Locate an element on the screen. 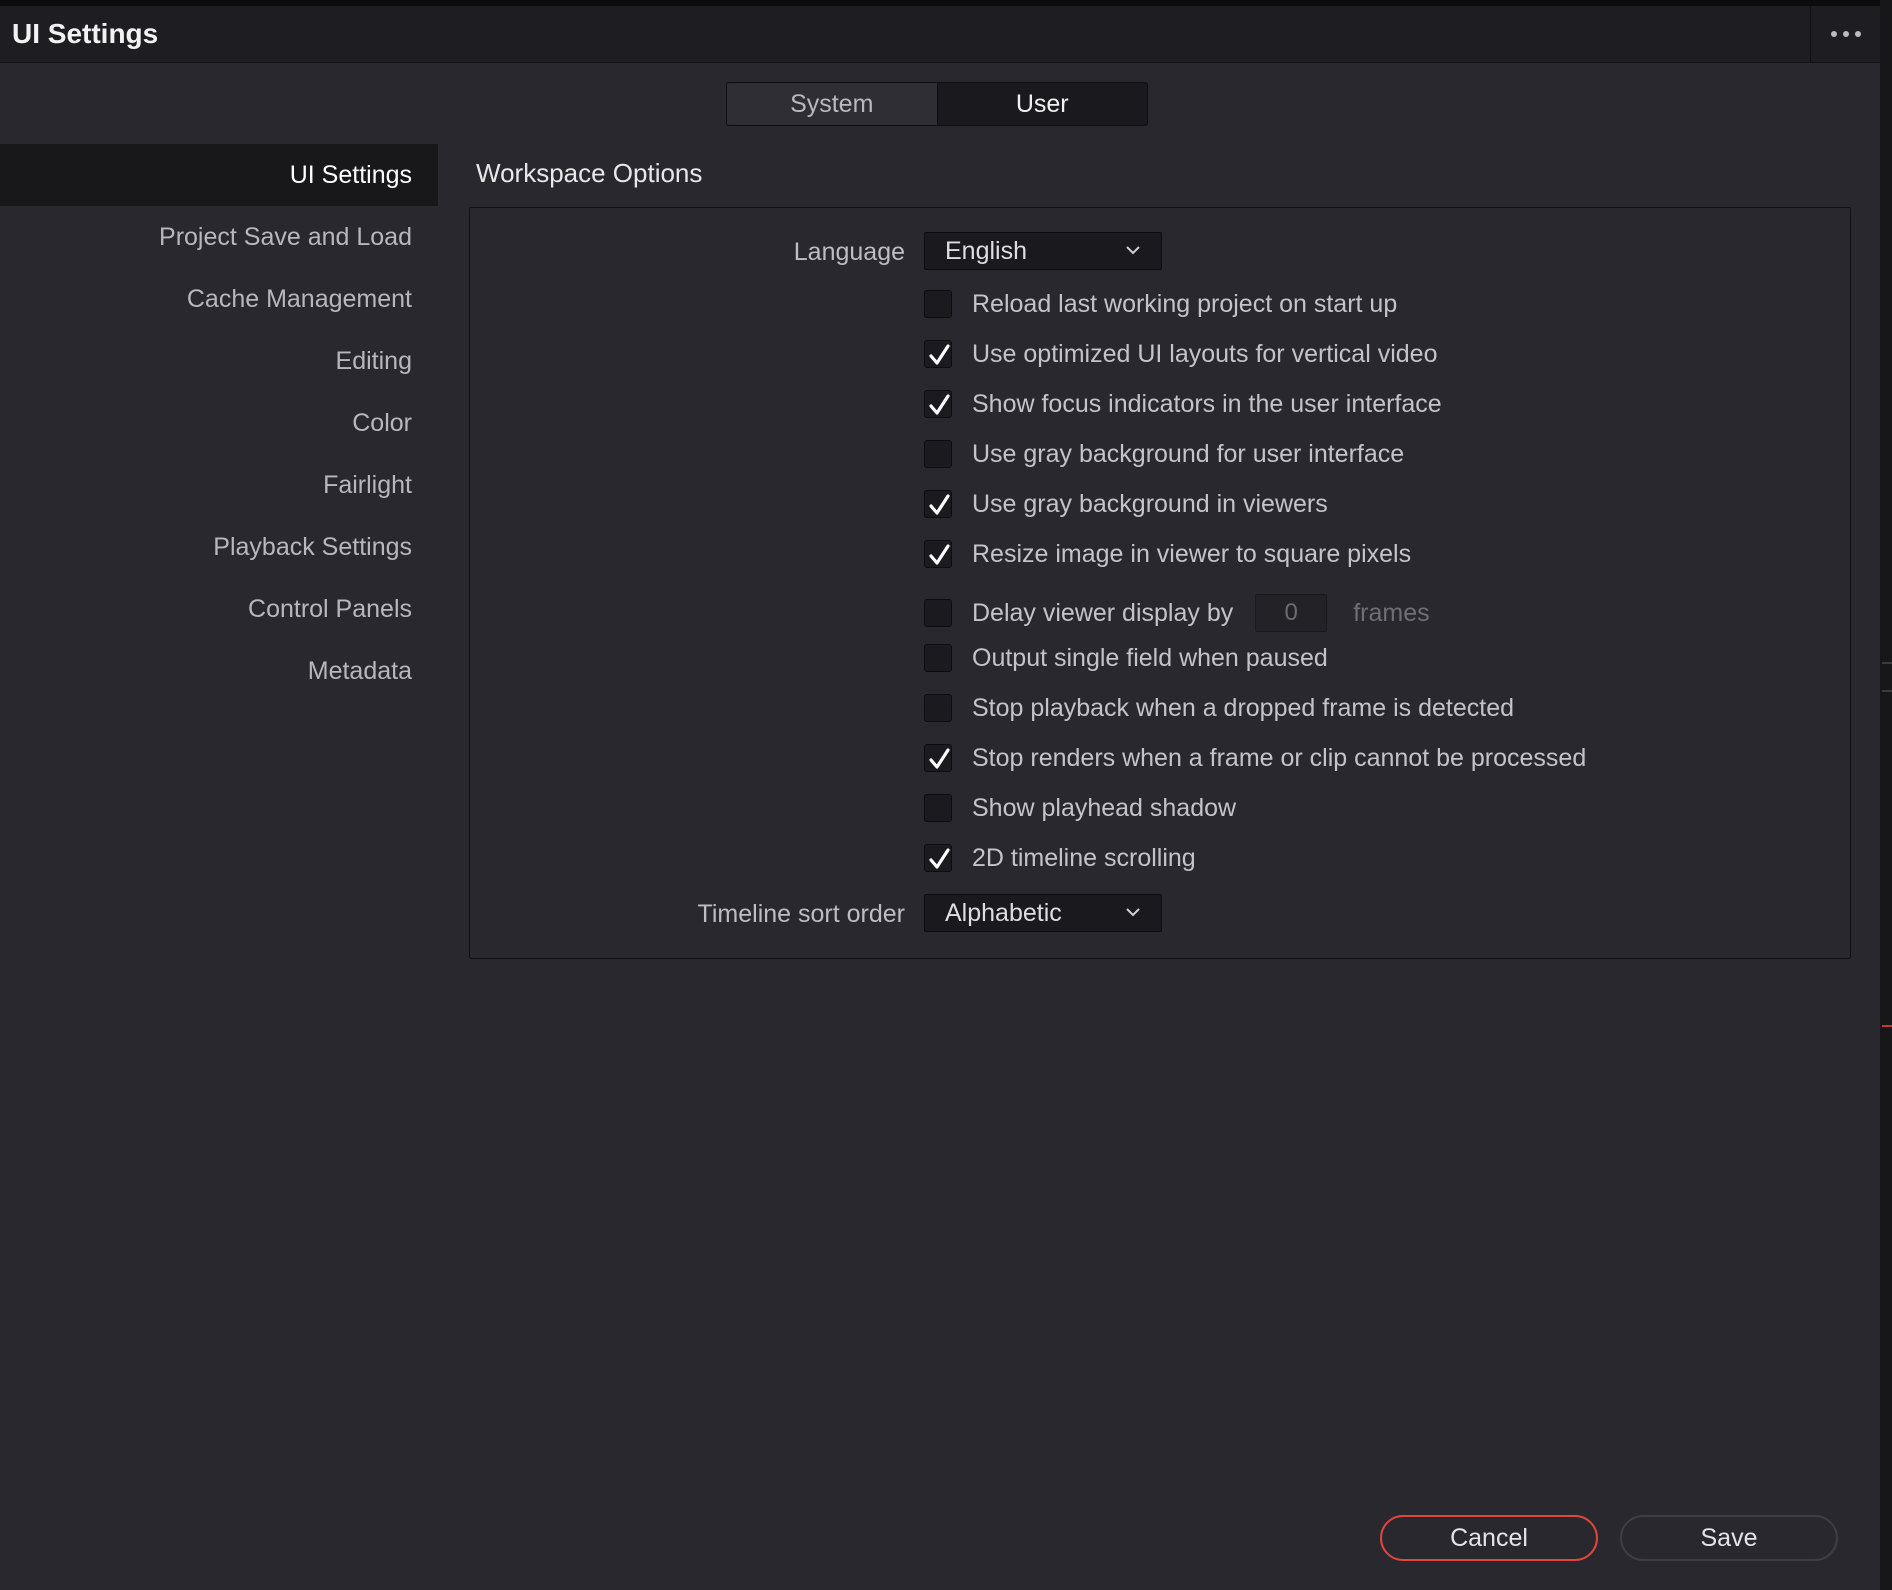  language-label: Language is located at coordinates (849, 252).